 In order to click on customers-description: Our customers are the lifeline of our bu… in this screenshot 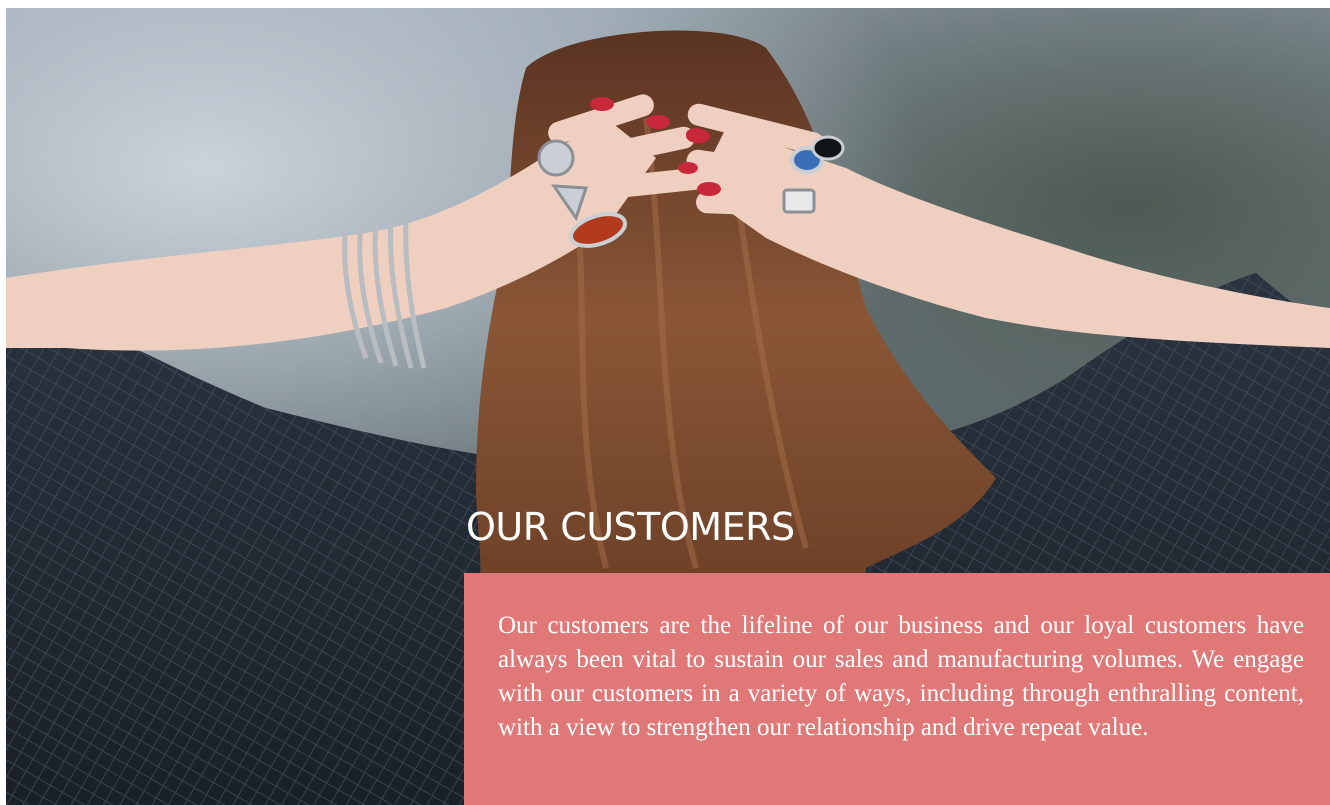, I will do `click(901, 676)`.